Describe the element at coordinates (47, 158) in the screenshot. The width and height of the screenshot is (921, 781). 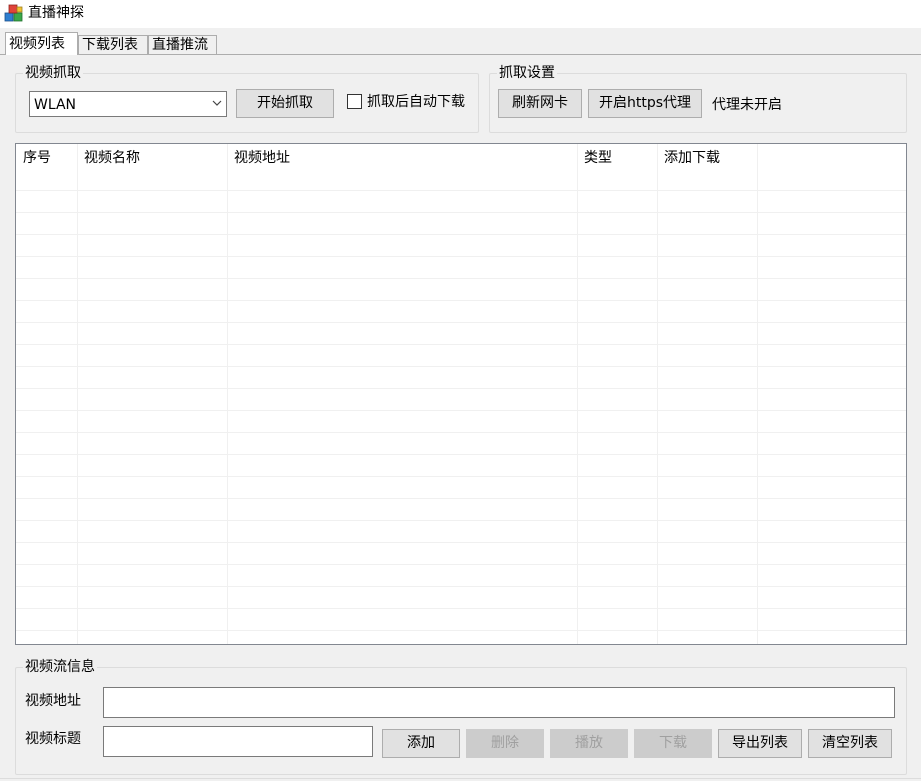
I see `column-header-index: 序号` at that location.